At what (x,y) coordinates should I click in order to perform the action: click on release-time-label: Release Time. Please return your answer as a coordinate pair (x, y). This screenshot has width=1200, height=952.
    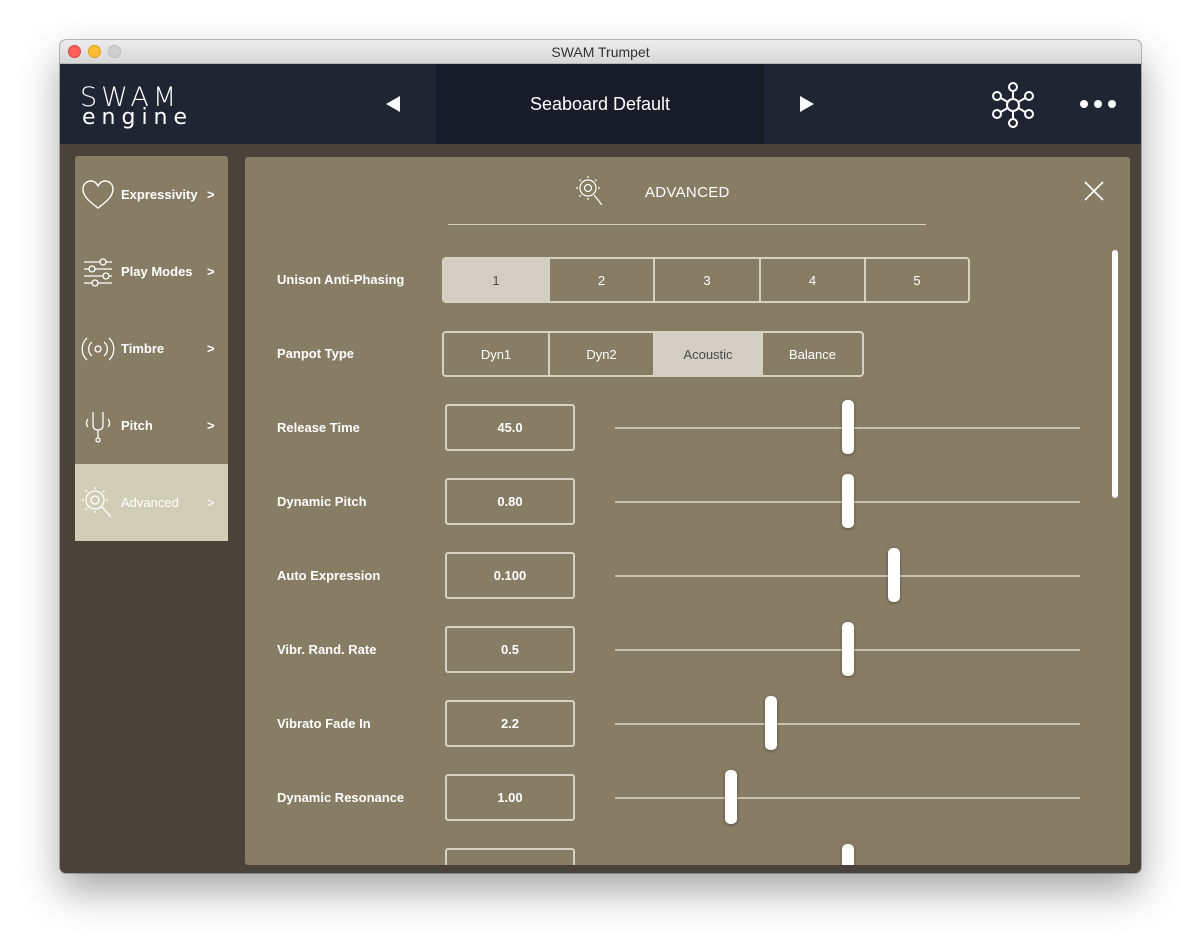
    Looking at the image, I should click on (318, 427).